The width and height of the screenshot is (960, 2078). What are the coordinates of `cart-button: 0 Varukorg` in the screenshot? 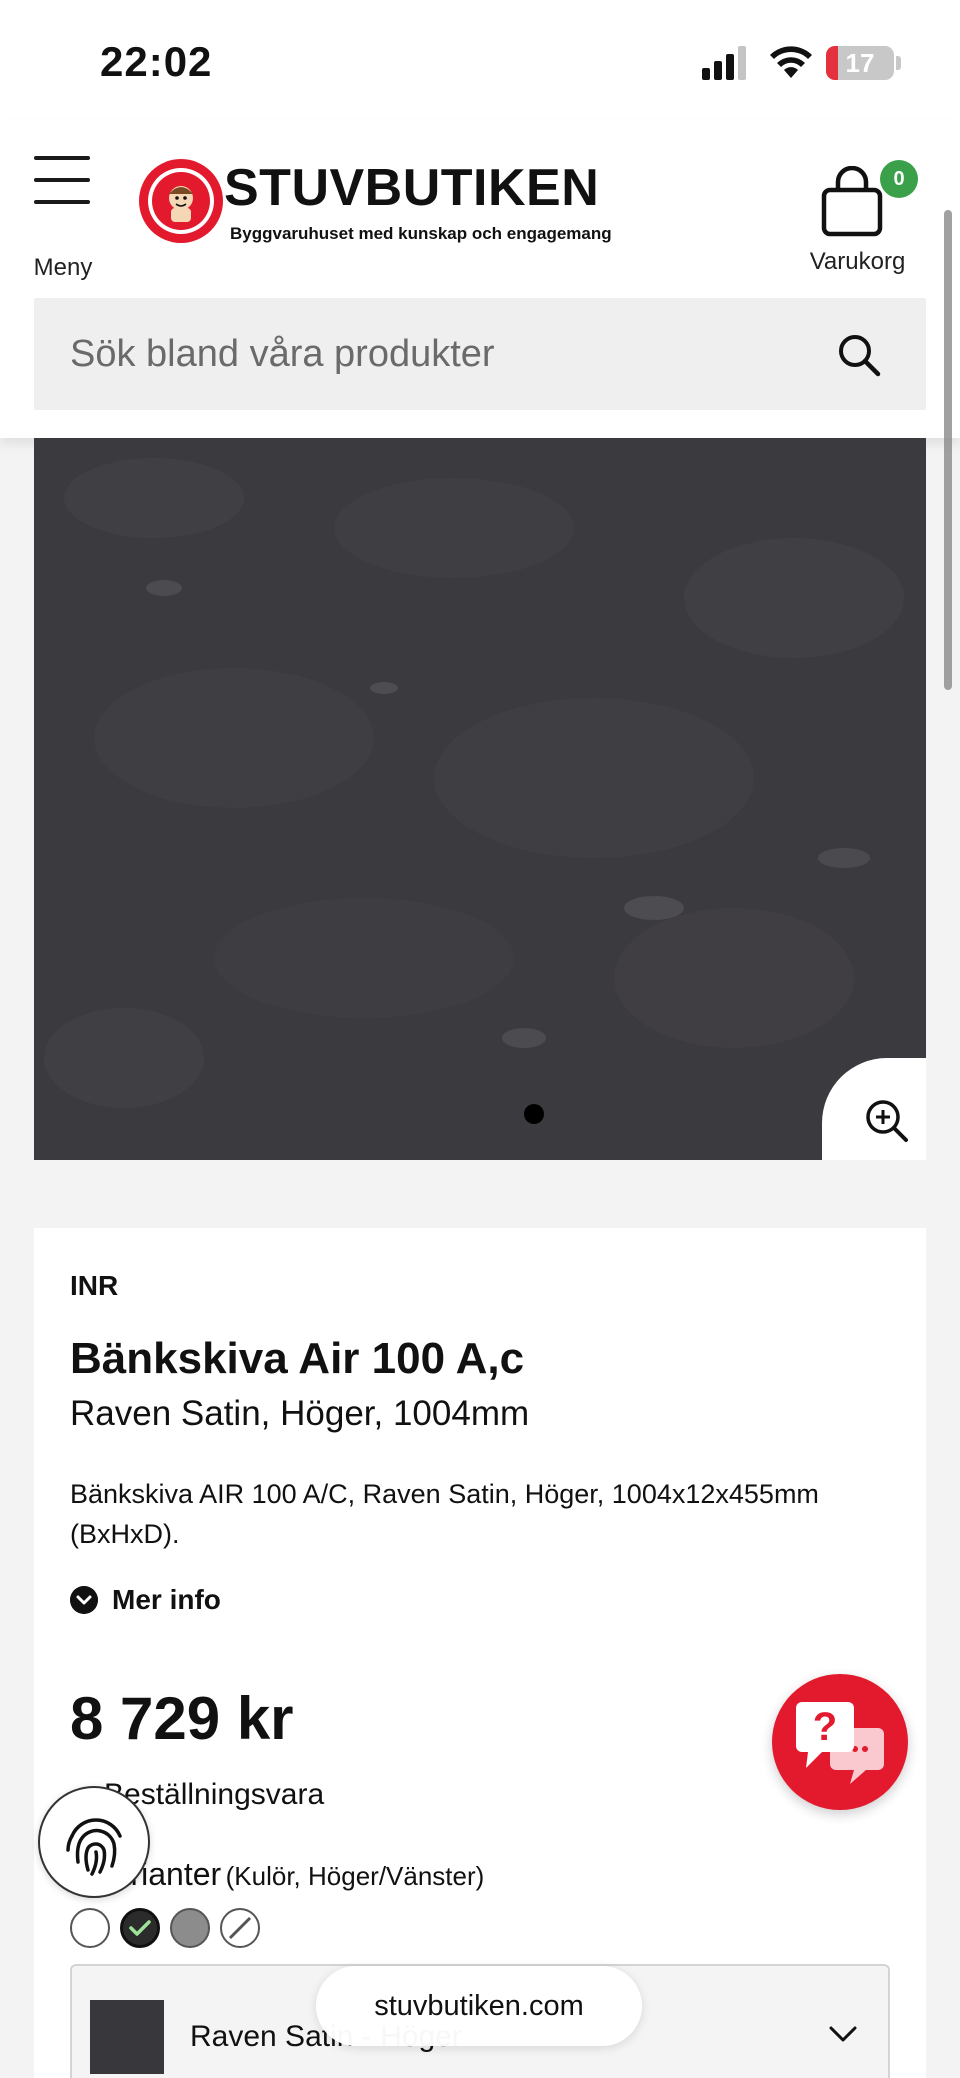 It's located at (859, 212).